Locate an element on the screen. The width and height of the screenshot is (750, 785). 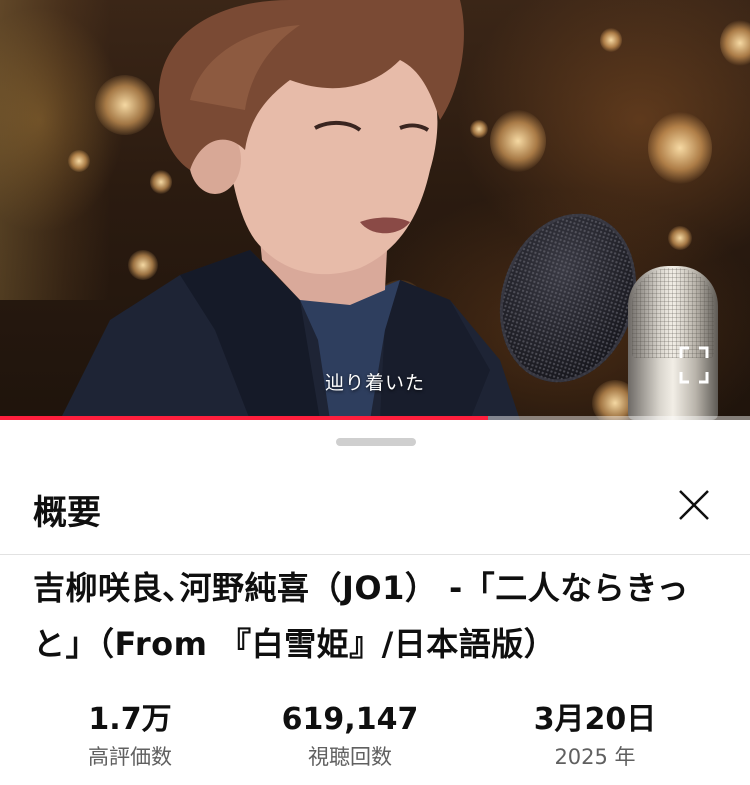
header-divider is located at coordinates (375, 554).